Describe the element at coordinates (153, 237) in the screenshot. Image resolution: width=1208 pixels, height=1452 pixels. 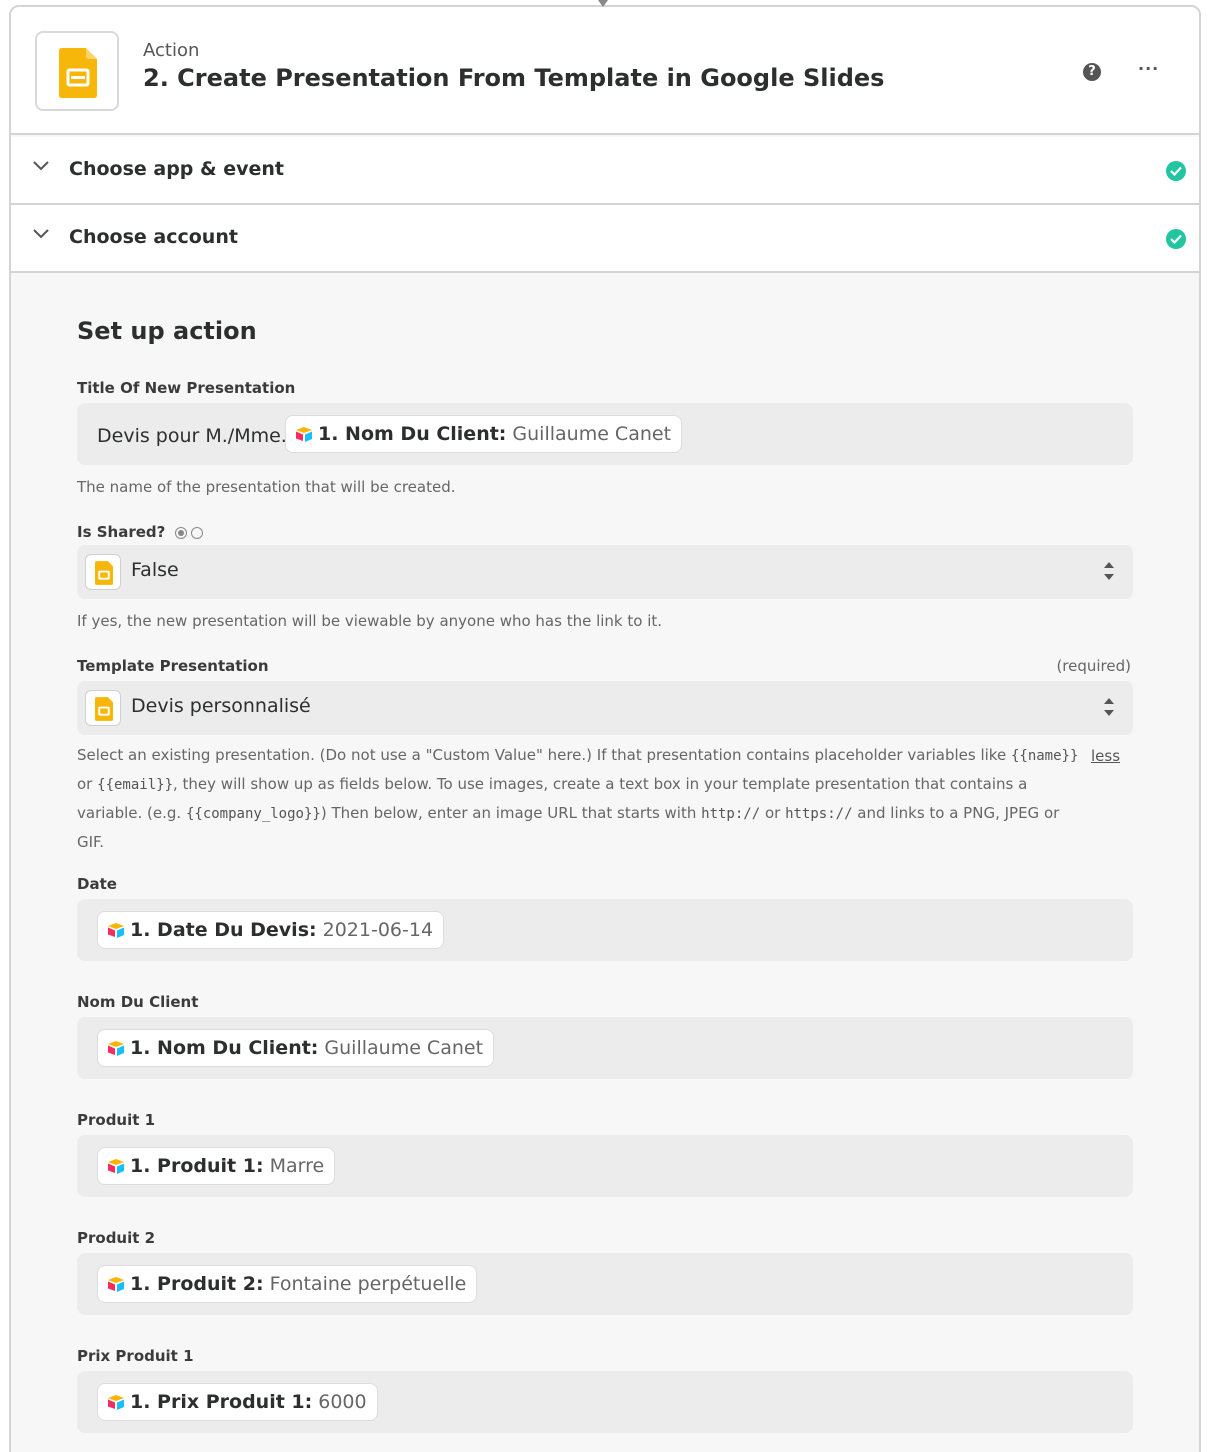
I see `section-label: Choose account` at that location.